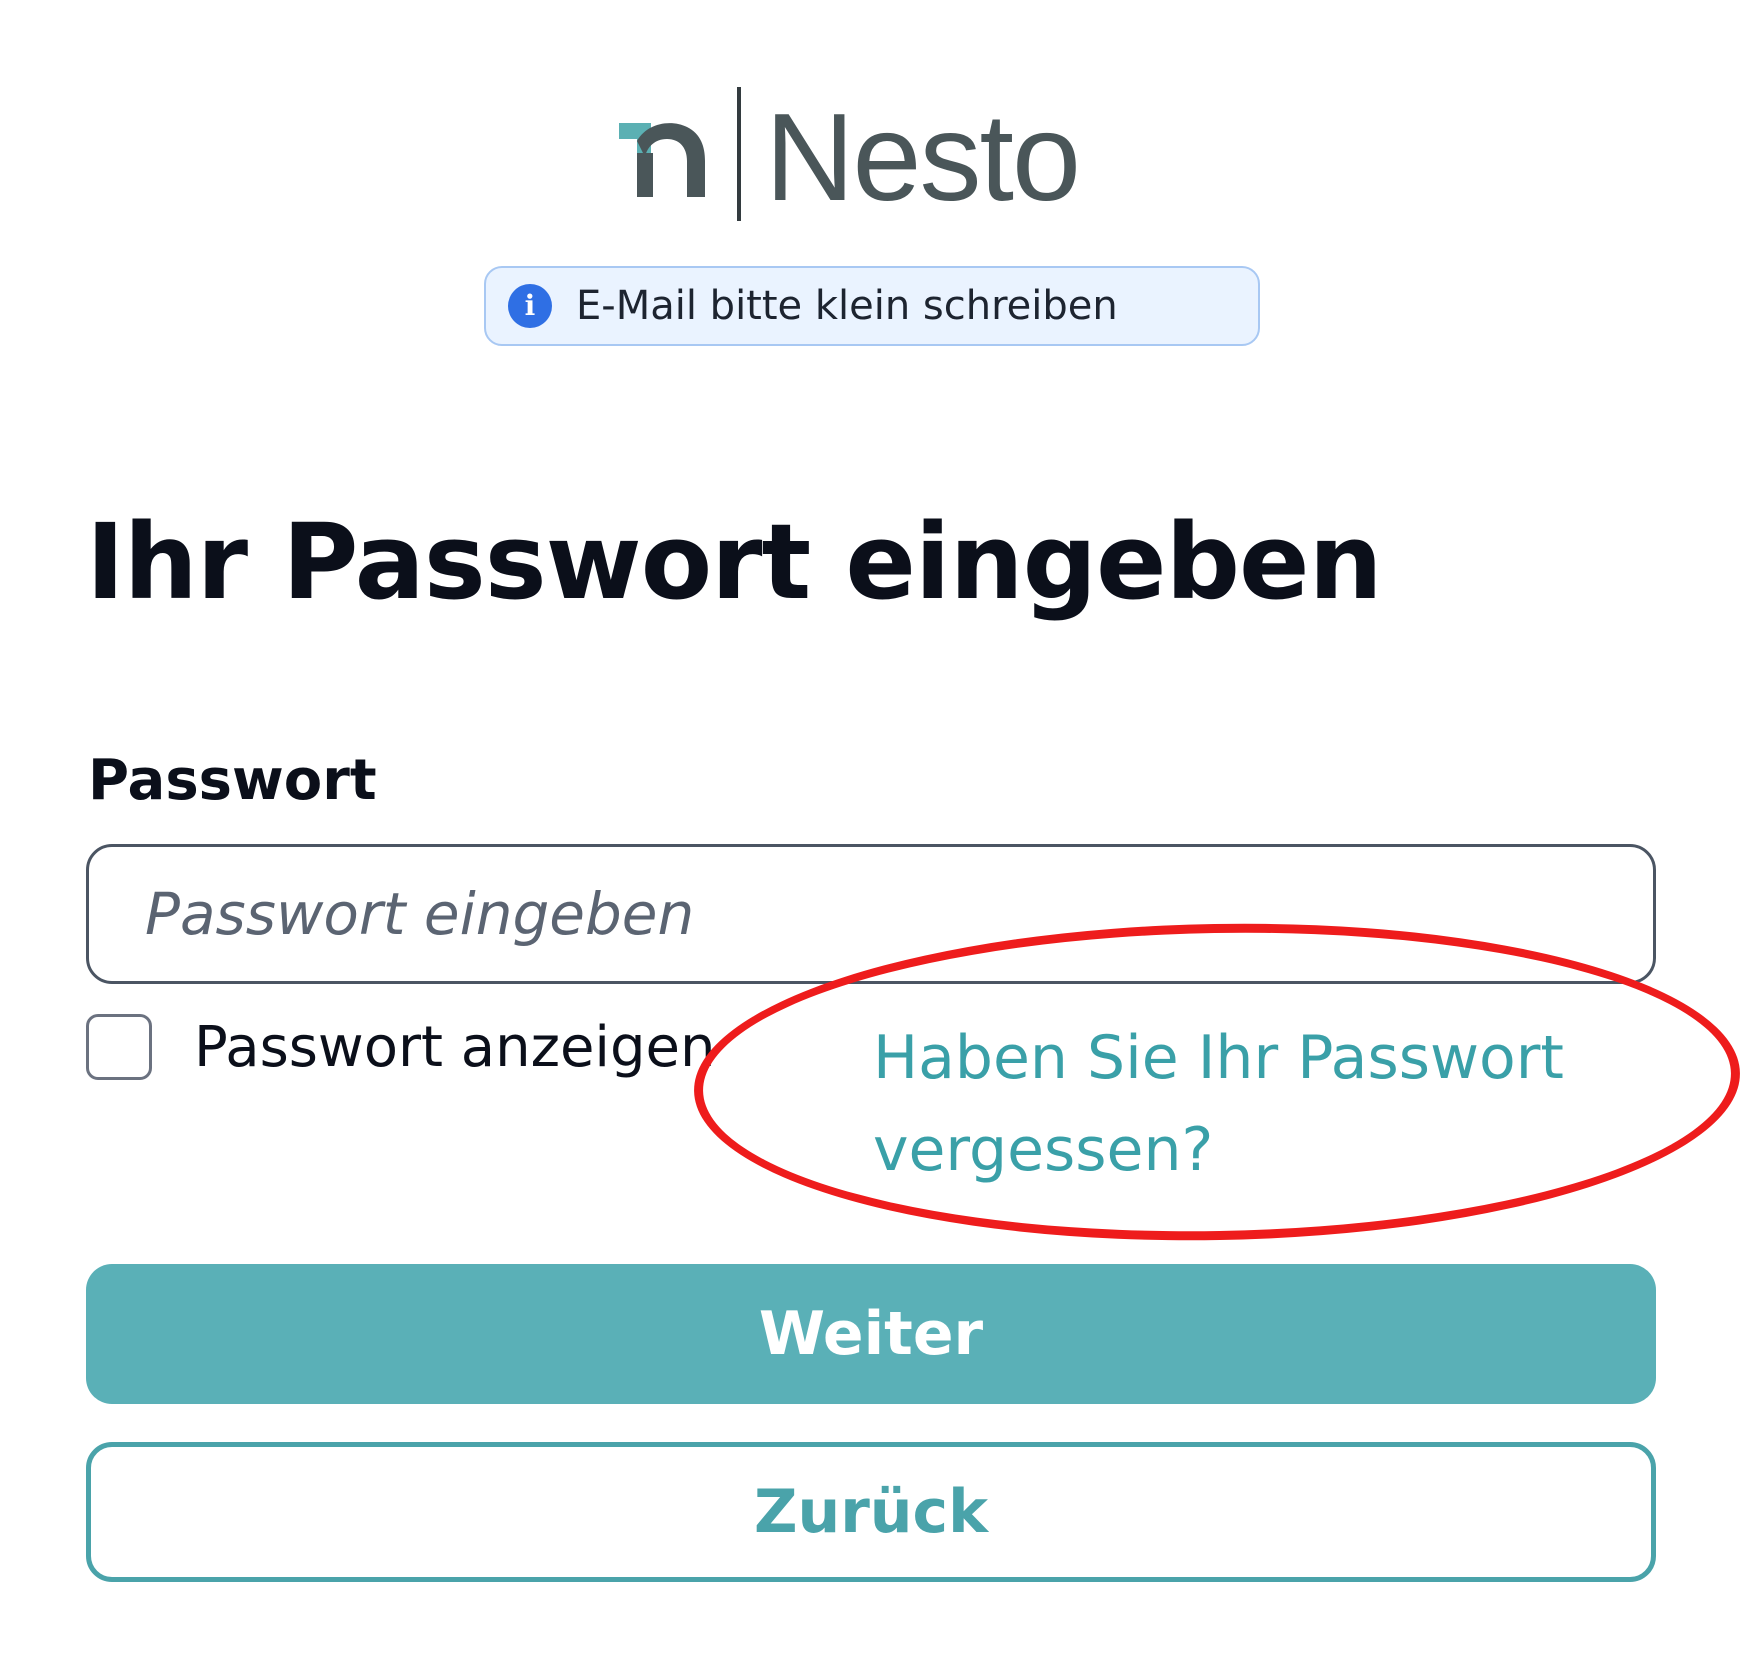 The width and height of the screenshot is (1760, 1668). Describe the element at coordinates (871, 1334) in the screenshot. I see `continue-button: Weiter` at that location.